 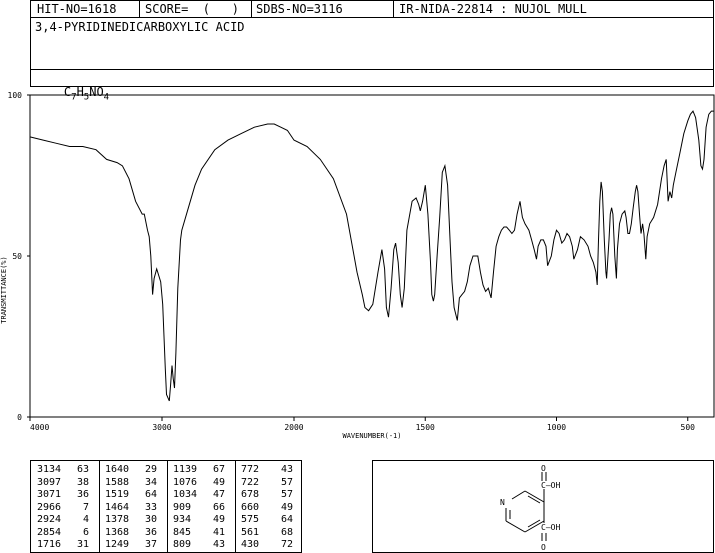 What do you see at coordinates (82, 482) in the screenshot?
I see `peak-transmittance: 38` at bounding box center [82, 482].